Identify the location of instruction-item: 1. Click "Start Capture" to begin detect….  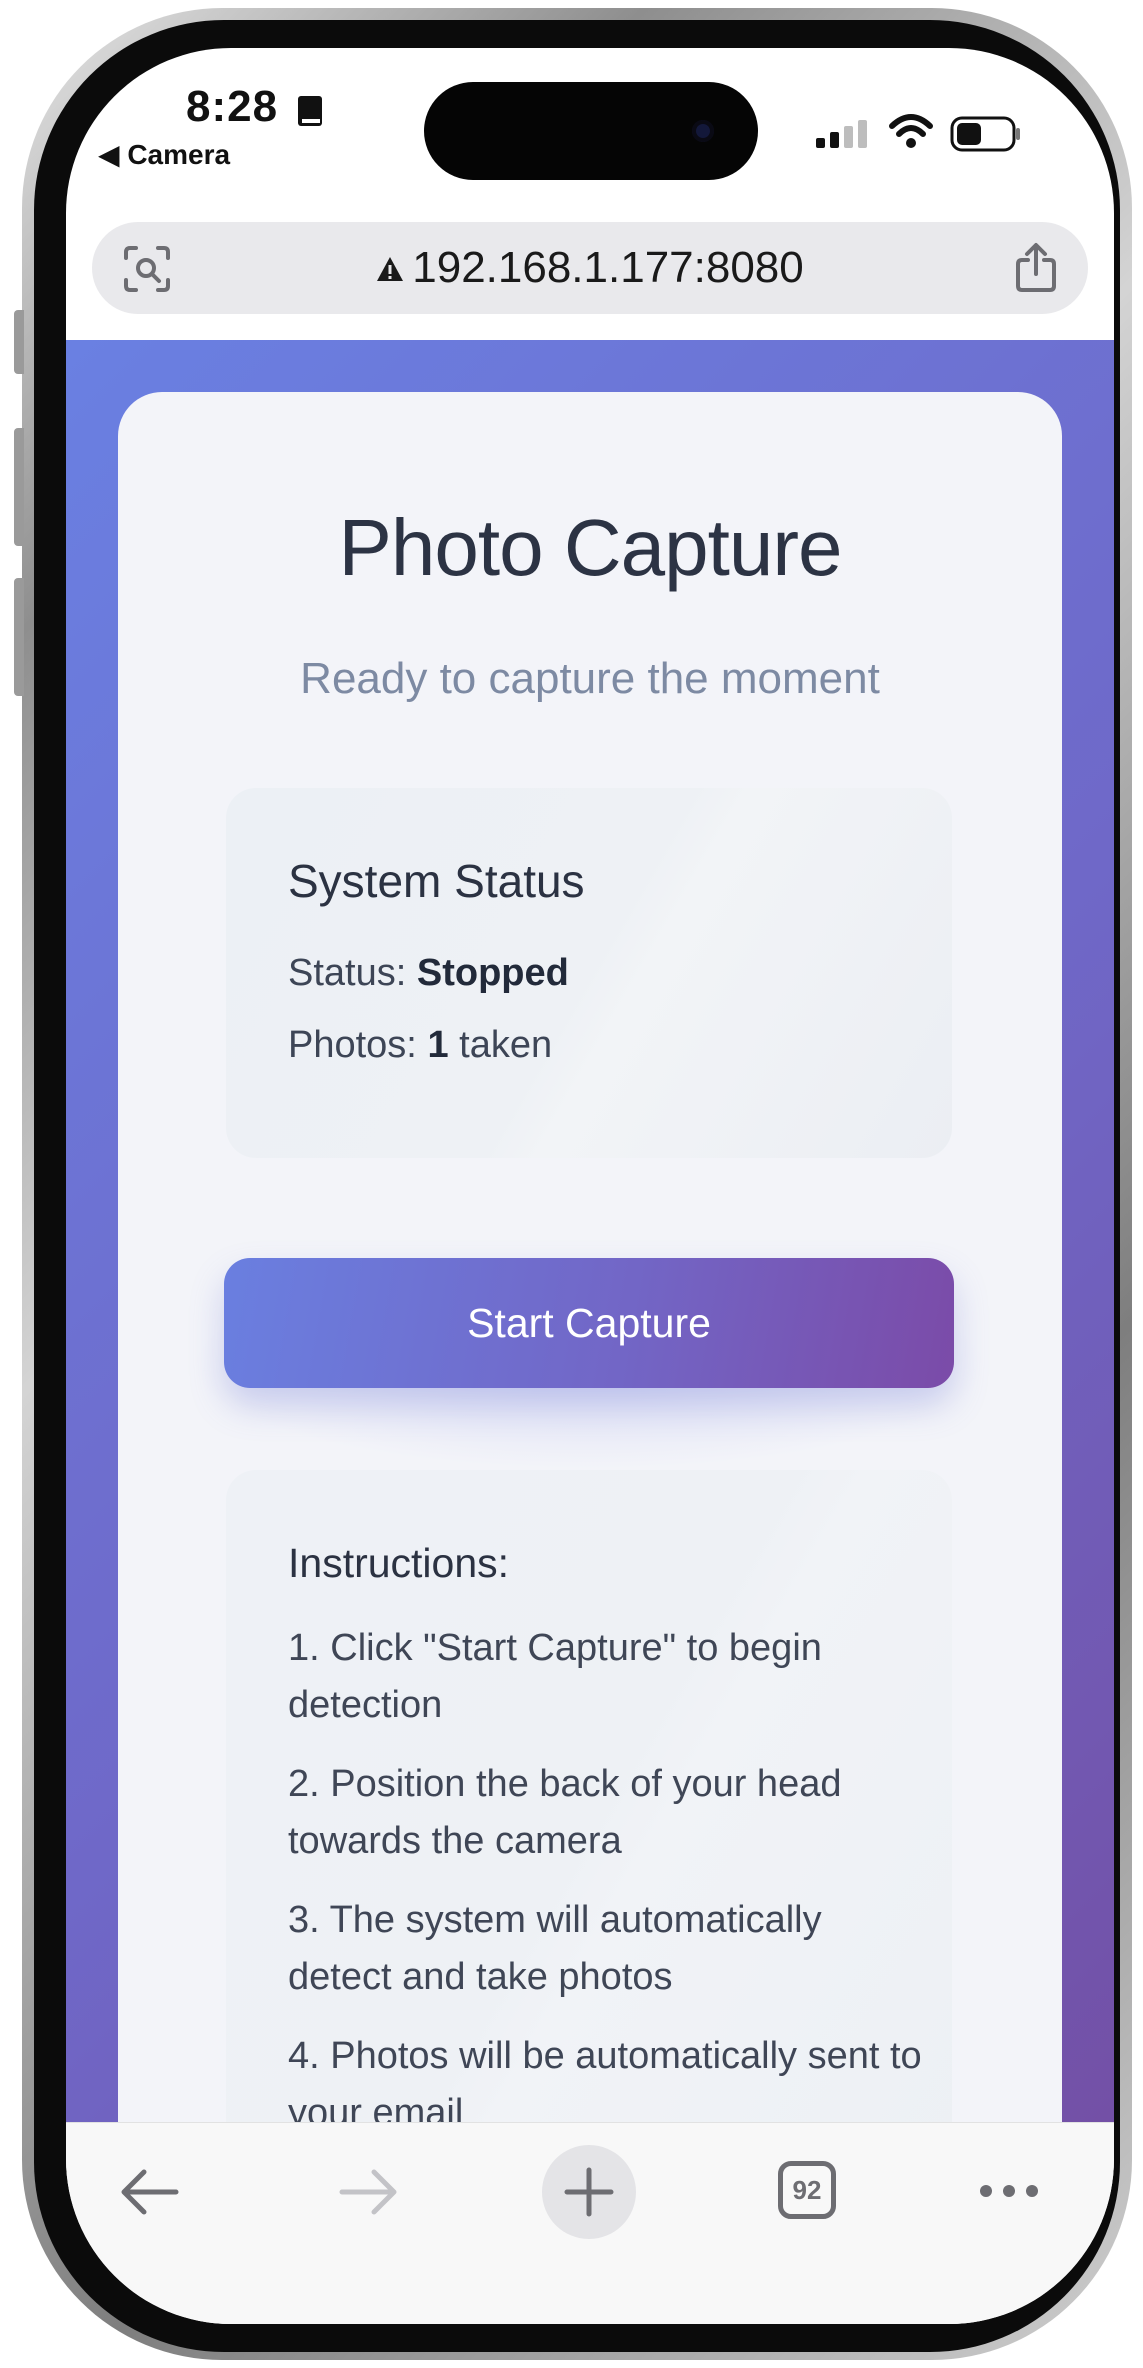
(555, 1676).